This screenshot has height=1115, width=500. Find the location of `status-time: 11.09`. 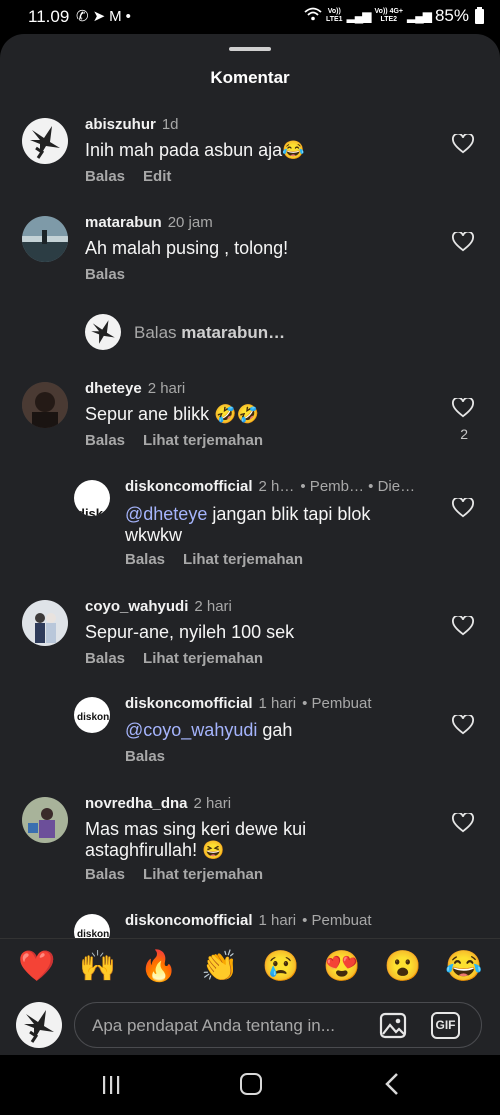

status-time: 11.09 is located at coordinates (49, 16).